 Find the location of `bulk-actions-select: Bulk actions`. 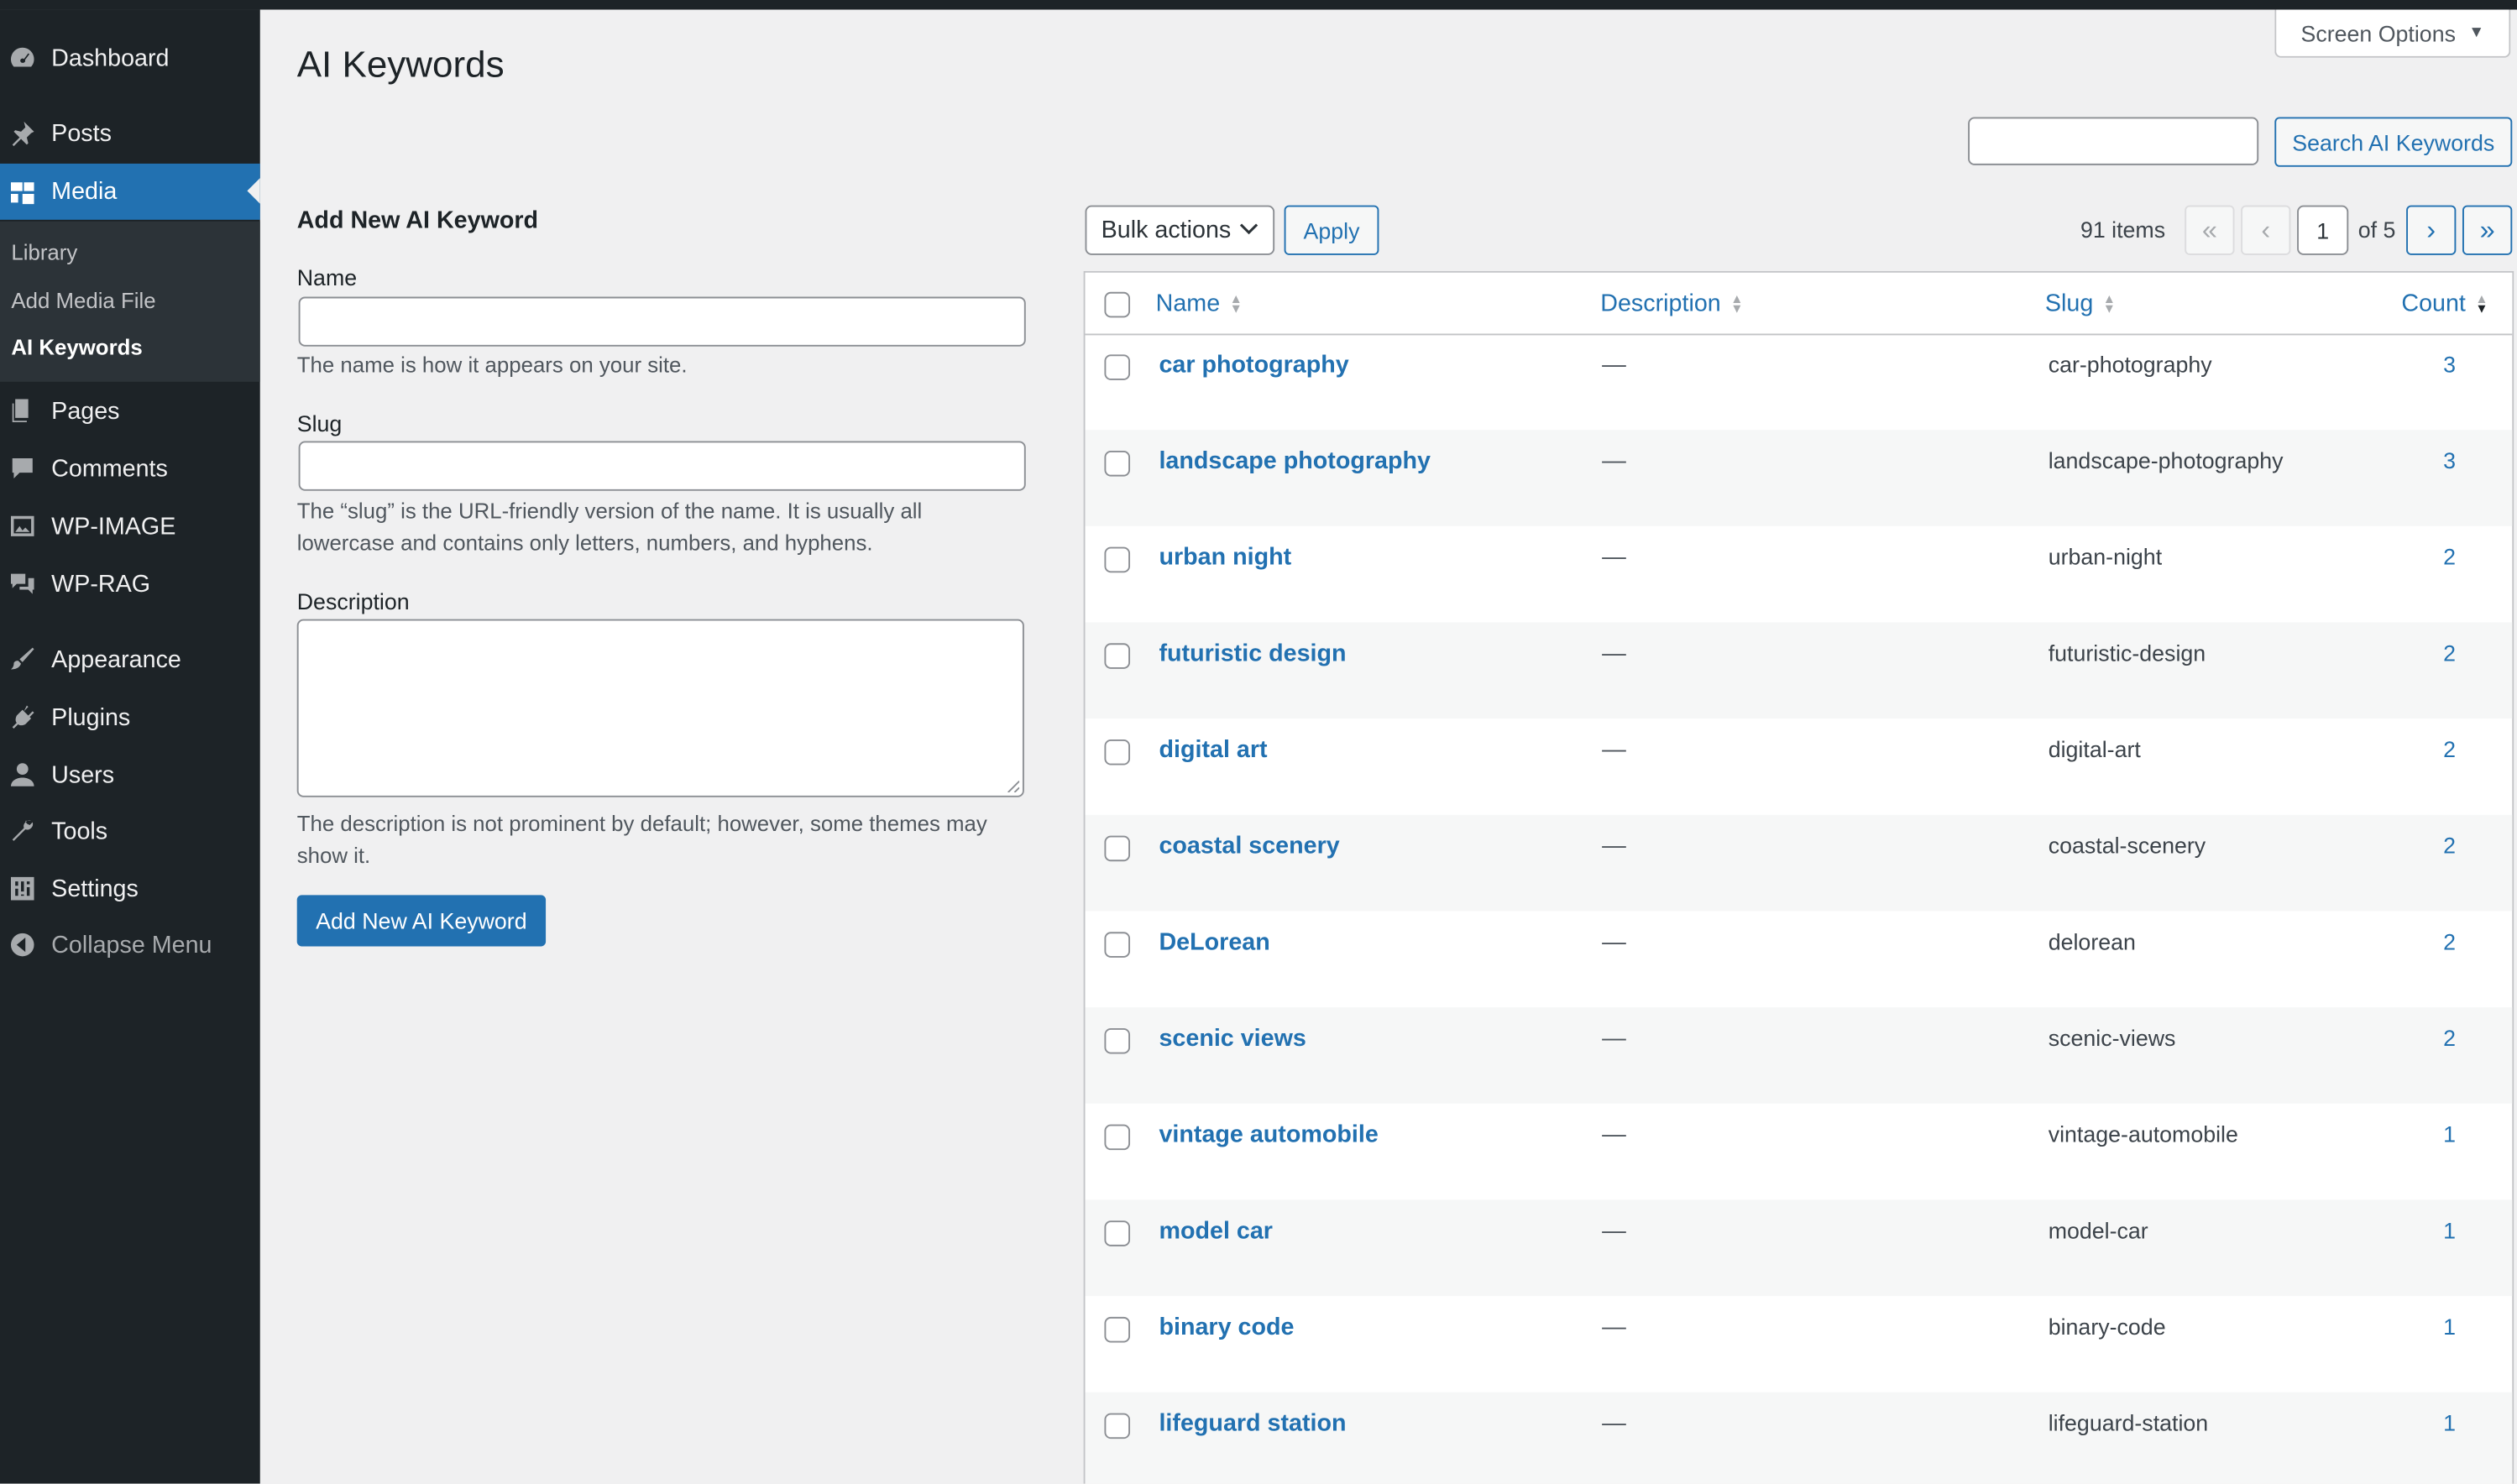

bulk-actions-select: Bulk actions is located at coordinates (1180, 230).